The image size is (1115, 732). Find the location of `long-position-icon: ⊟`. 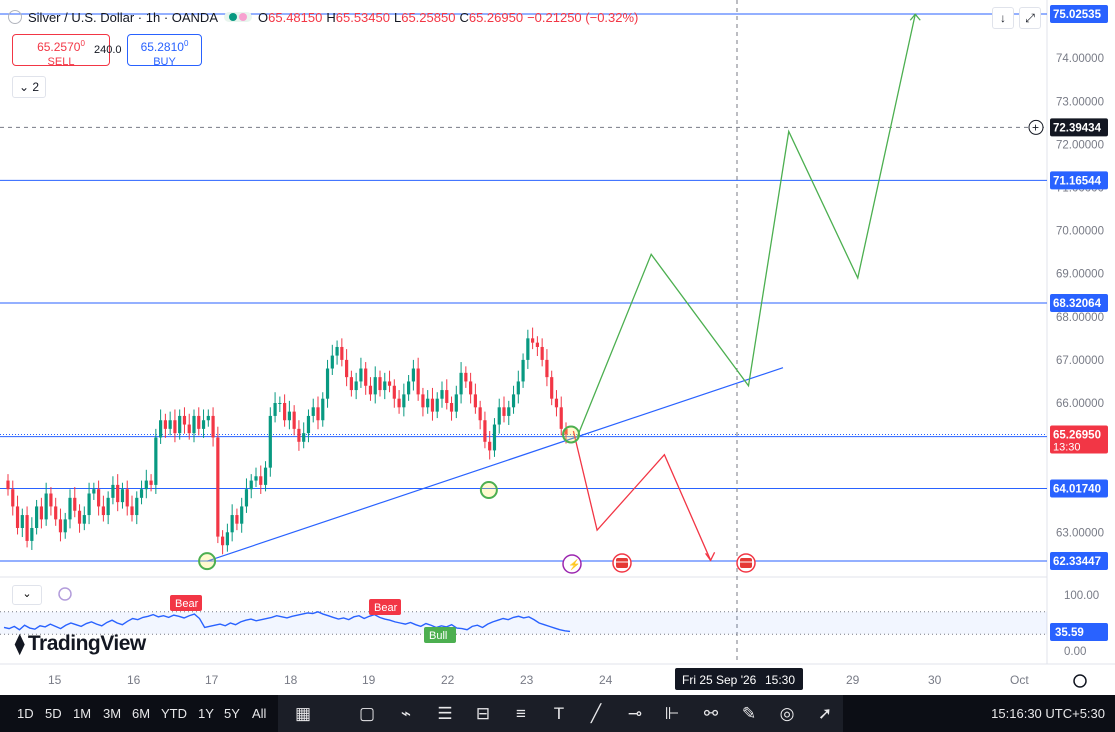

long-position-icon: ⊟ is located at coordinates (483, 713).